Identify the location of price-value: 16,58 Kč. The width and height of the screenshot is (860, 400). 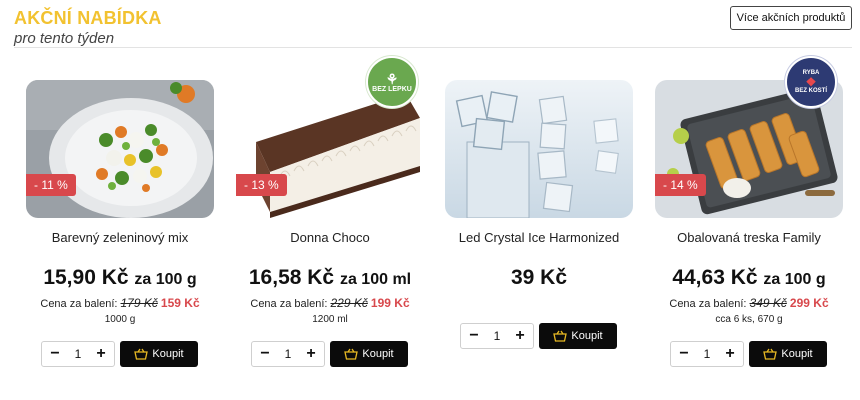
(291, 277).